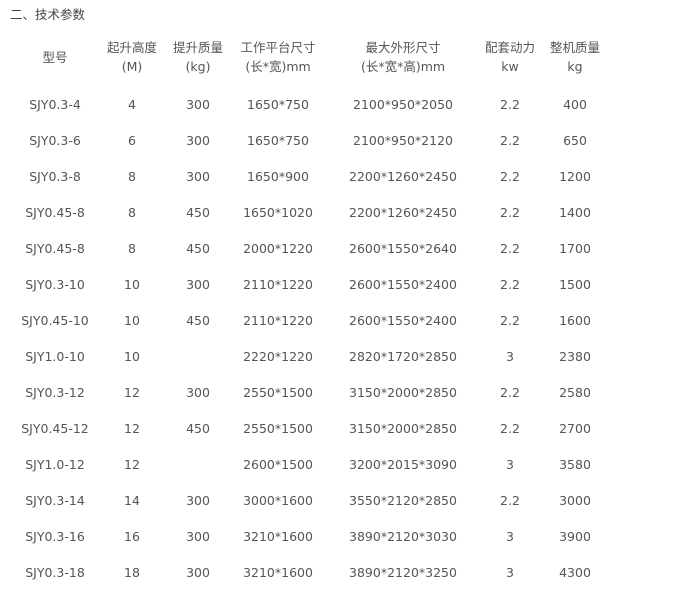 Image resolution: width=680 pixels, height=590 pixels. What do you see at coordinates (575, 572) in the screenshot?
I see `cell-machine-weight: 4300` at bounding box center [575, 572].